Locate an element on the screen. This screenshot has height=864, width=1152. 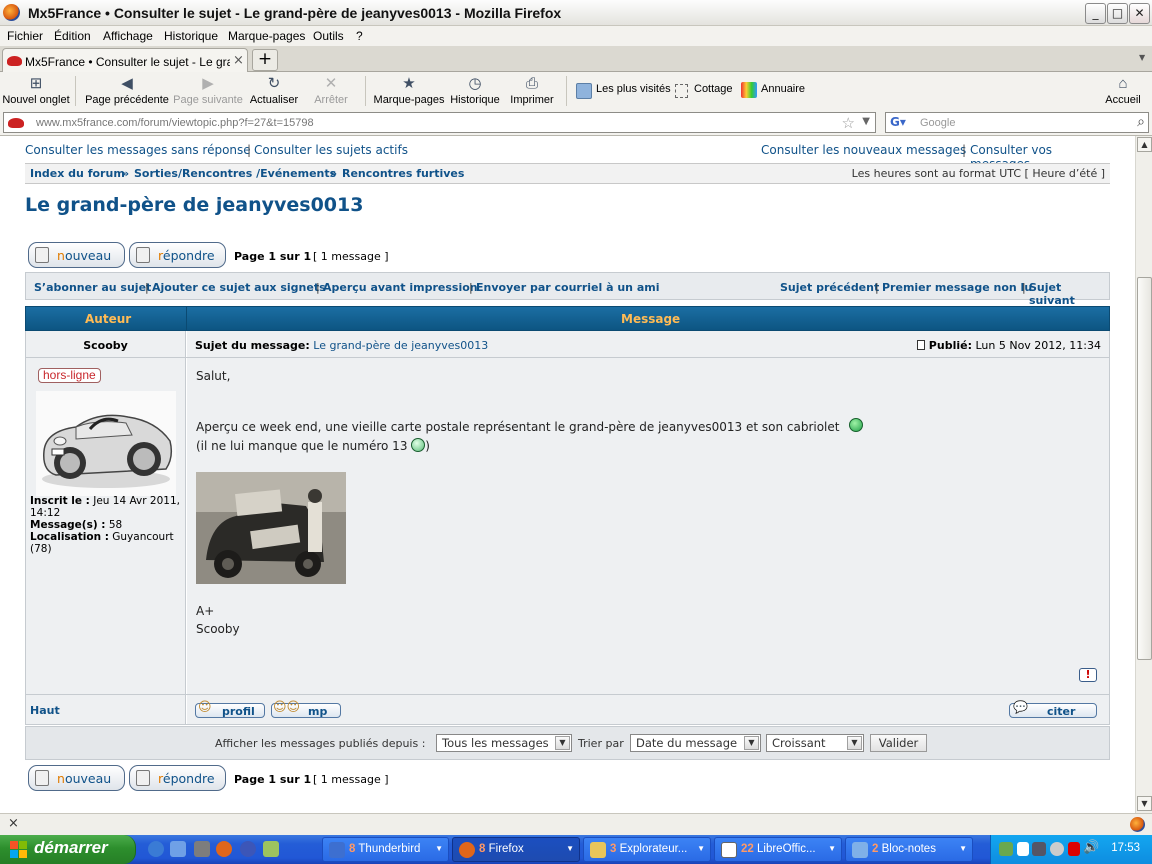
media-quicklaunch-icon is located at coordinates (248, 849).